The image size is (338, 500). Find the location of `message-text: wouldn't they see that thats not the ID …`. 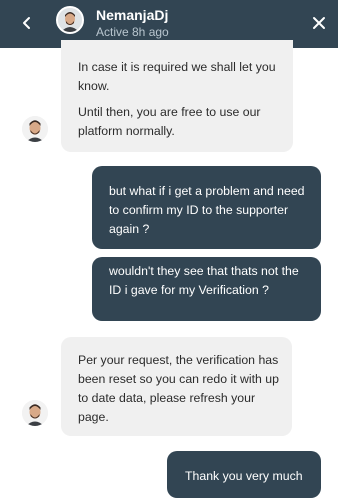

message-text: wouldn't they see that thats not the ID … is located at coordinates (204, 280).